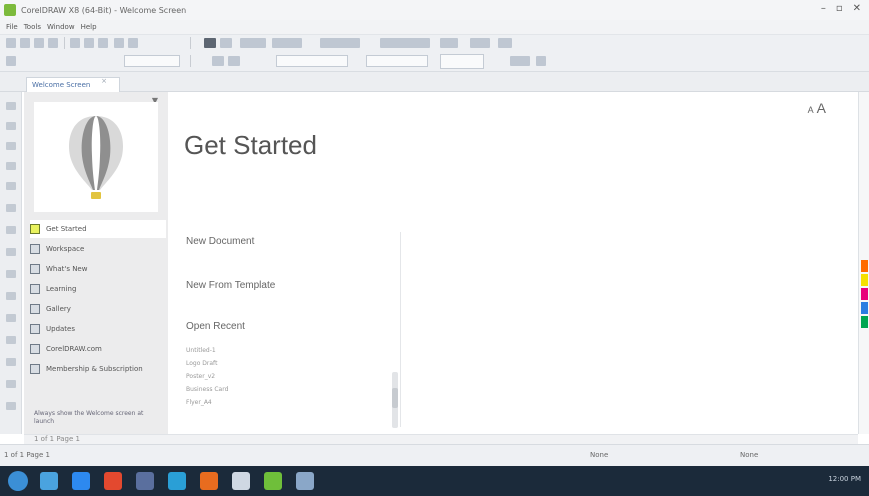  I want to click on rectangle-tool-icon, so click(11, 230).